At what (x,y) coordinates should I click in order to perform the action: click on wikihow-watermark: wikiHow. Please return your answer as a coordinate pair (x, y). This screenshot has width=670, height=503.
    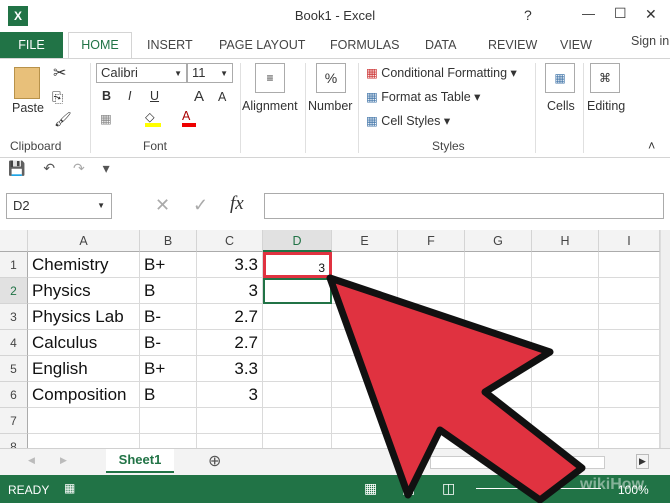
    Looking at the image, I should click on (612, 484).